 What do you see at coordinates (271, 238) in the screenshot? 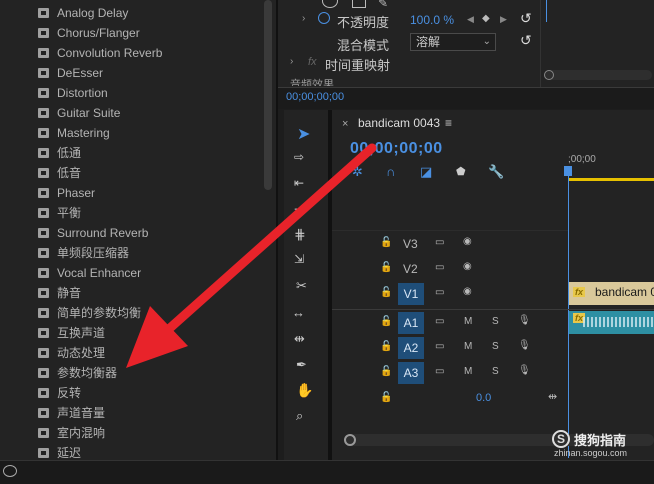
I see `arrow-shaft` at bounding box center [271, 238].